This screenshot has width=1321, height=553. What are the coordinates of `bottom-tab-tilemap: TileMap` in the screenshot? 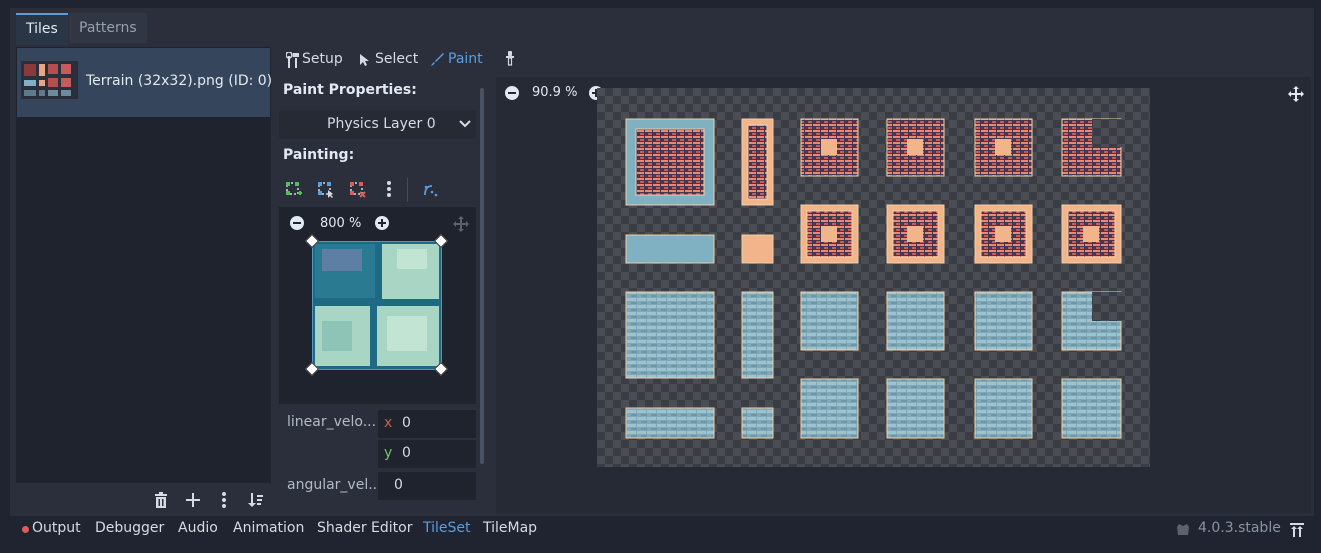 It's located at (510, 528).